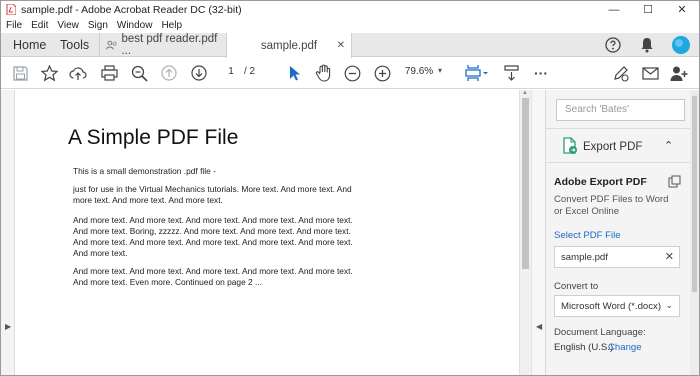 Image resolution: width=700 pixels, height=376 pixels. I want to click on selected-file-name: sample.pdf, so click(584, 257).